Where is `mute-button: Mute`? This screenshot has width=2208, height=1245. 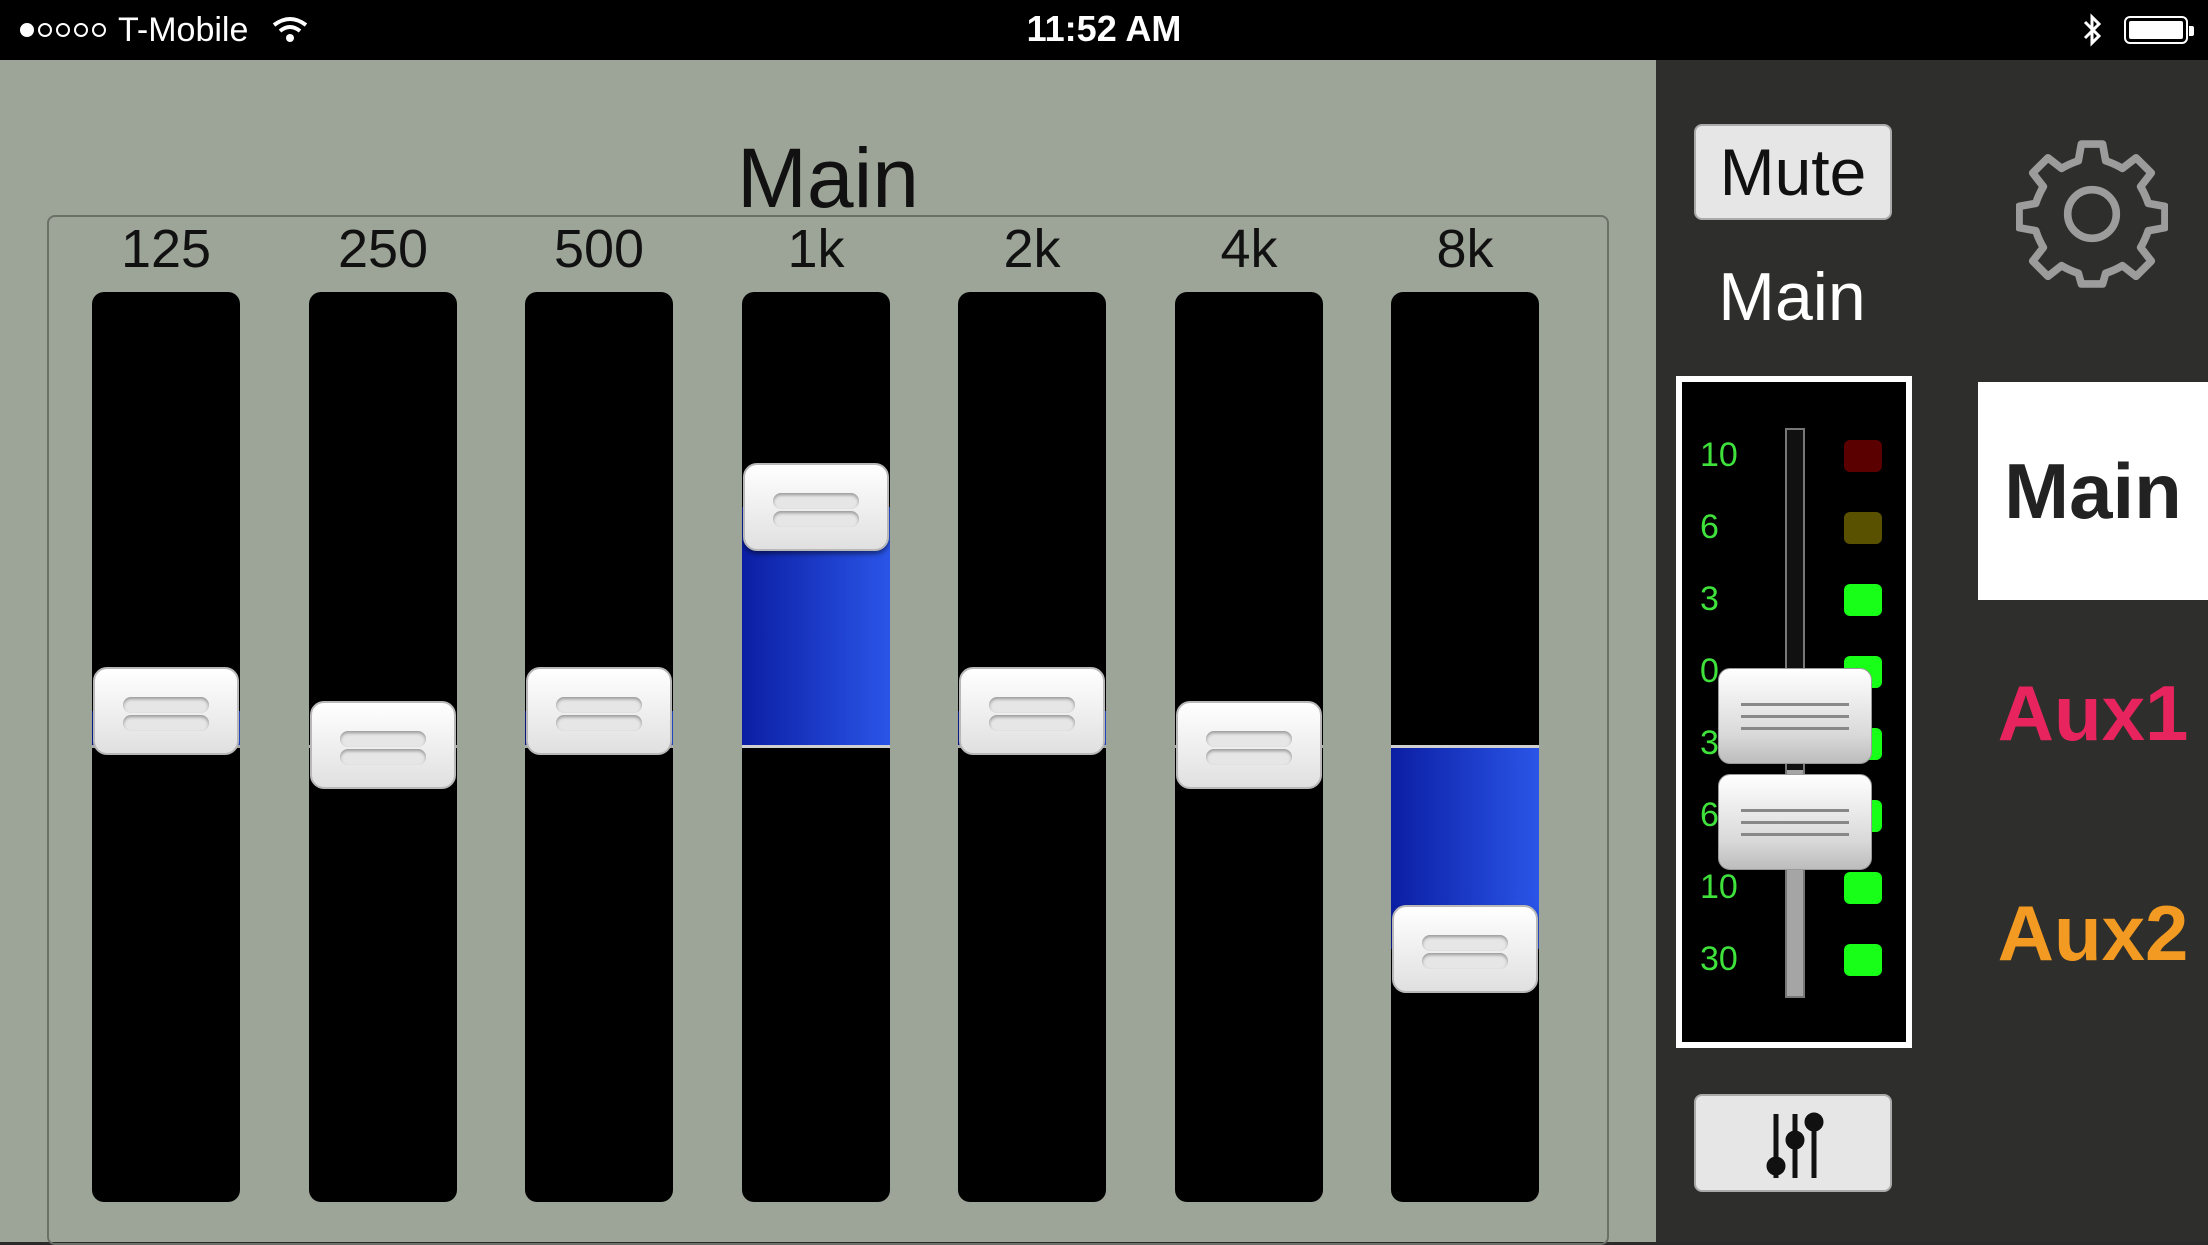 mute-button: Mute is located at coordinates (1793, 172).